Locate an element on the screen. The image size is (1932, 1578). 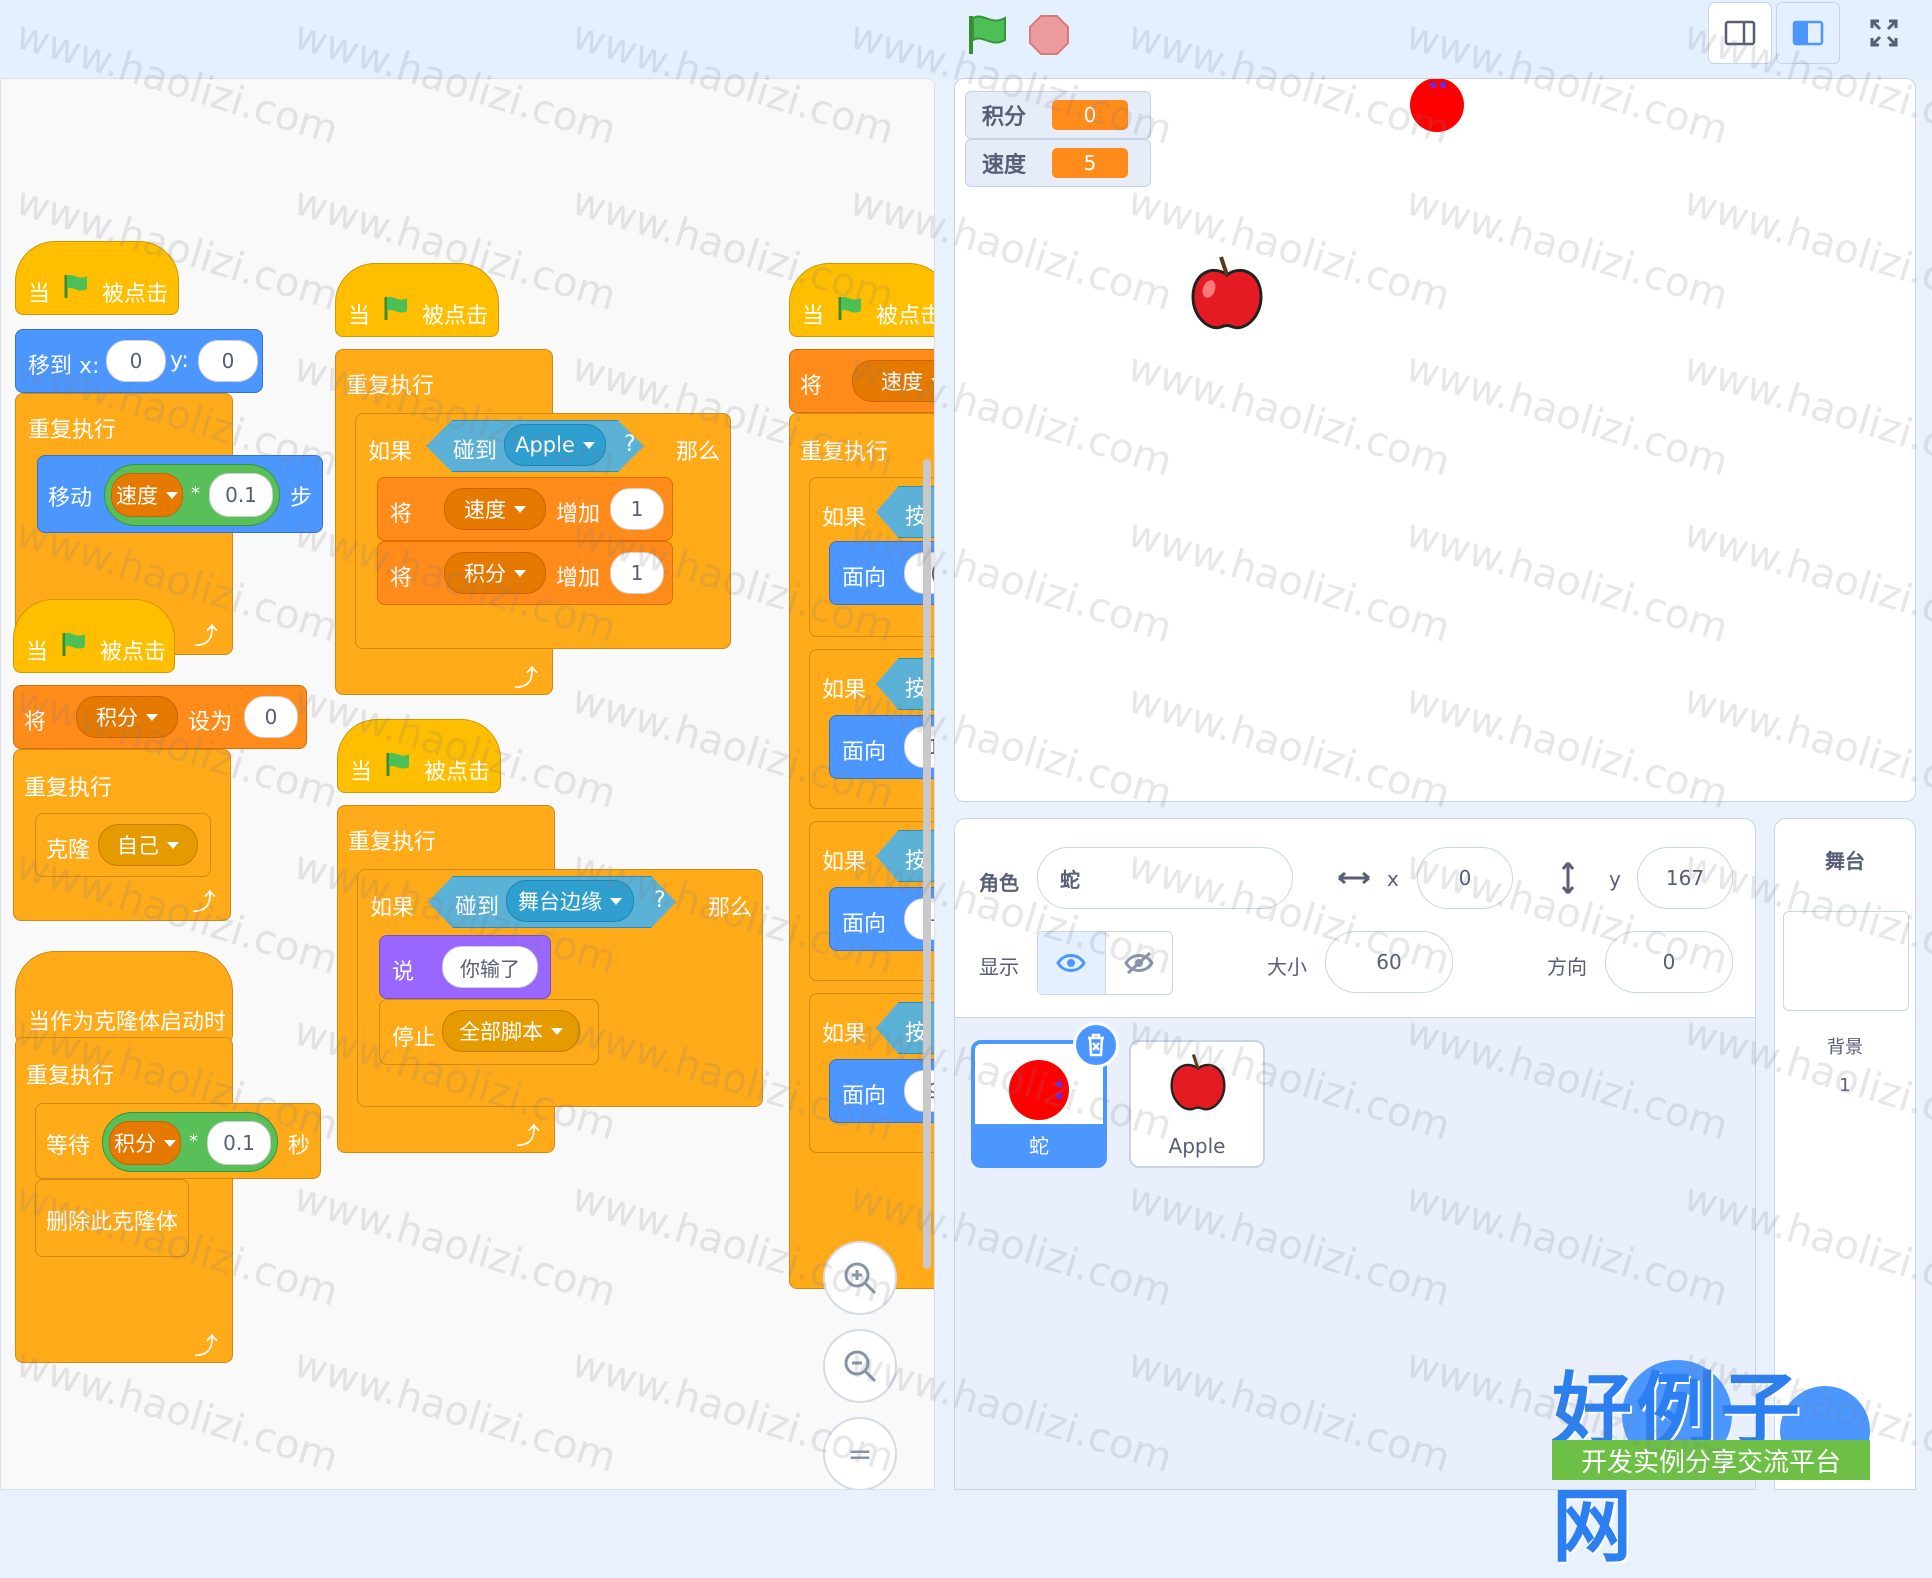
variable-monitor-score: 积分 0 is located at coordinates (1058, 115).